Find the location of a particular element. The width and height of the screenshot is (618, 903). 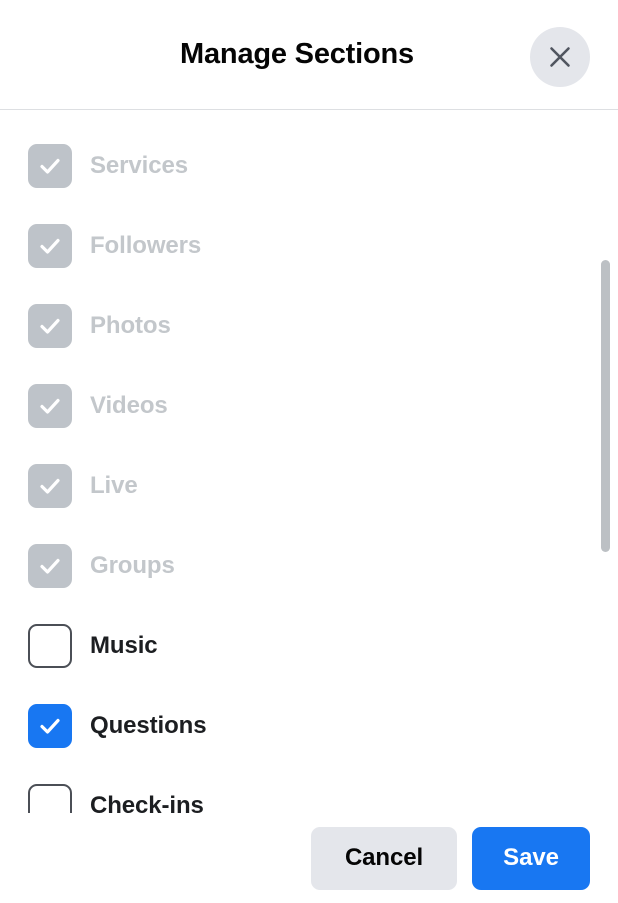

section-label: Photos is located at coordinates (130, 325).